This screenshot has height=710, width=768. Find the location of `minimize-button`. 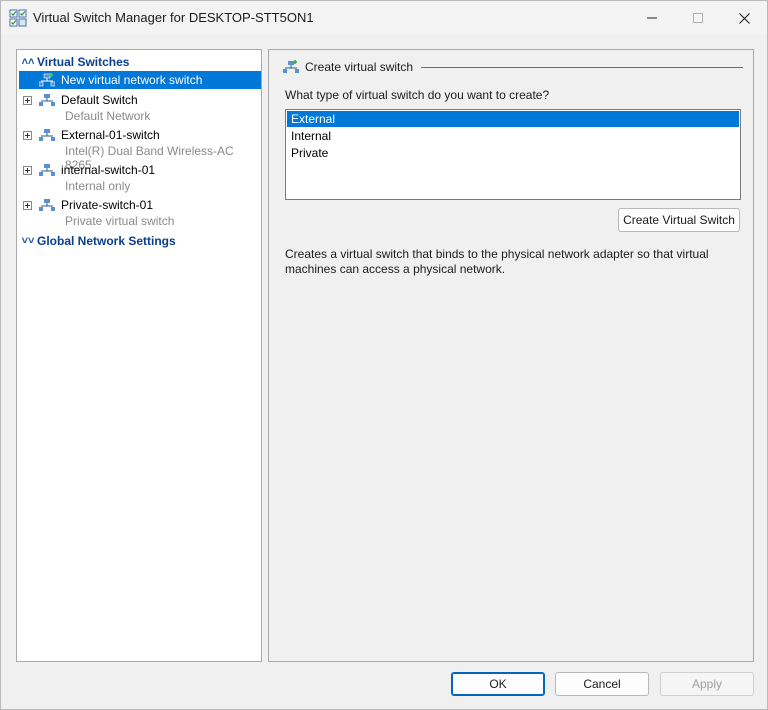

minimize-button is located at coordinates (652, 18).